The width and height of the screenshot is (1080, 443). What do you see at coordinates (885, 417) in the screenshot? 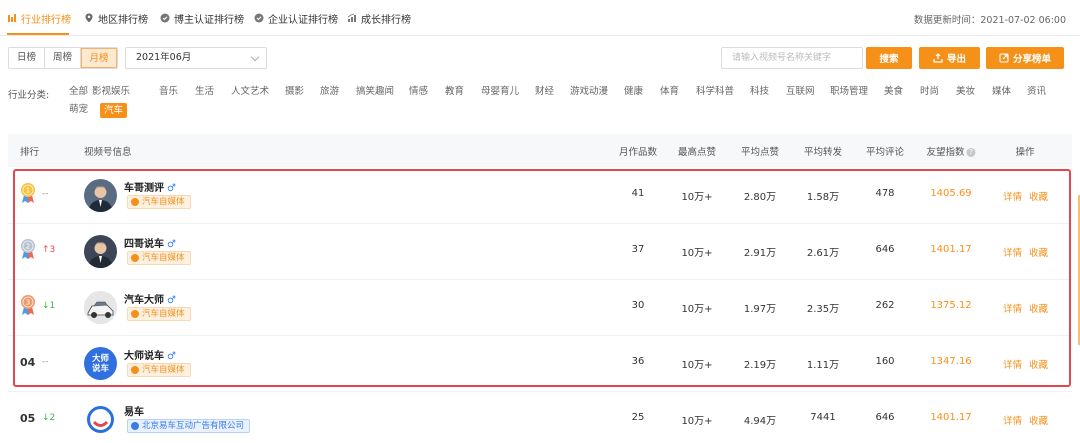
I see `avg-comments-value: 646` at bounding box center [885, 417].